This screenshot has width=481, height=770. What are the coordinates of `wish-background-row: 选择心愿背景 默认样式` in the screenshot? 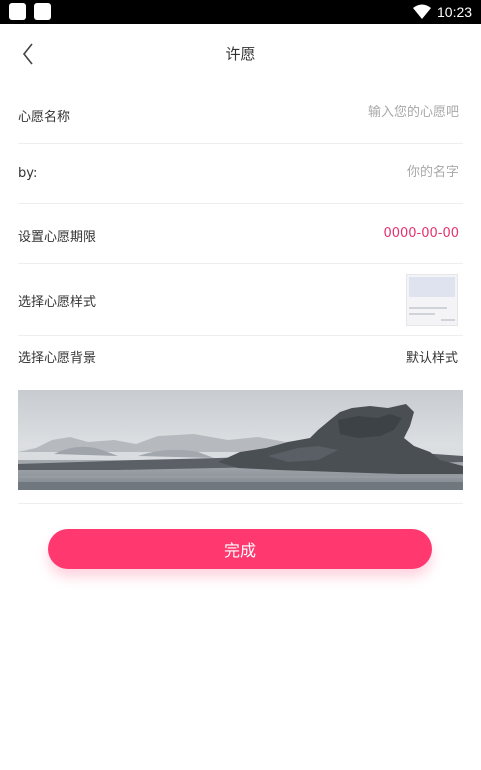 It's located at (240, 356).